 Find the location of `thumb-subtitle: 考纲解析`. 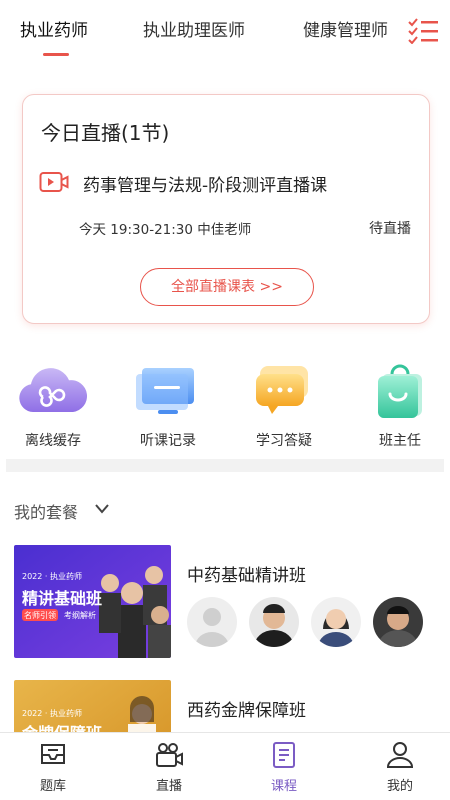

thumb-subtitle: 考纲解析 is located at coordinates (80, 615).